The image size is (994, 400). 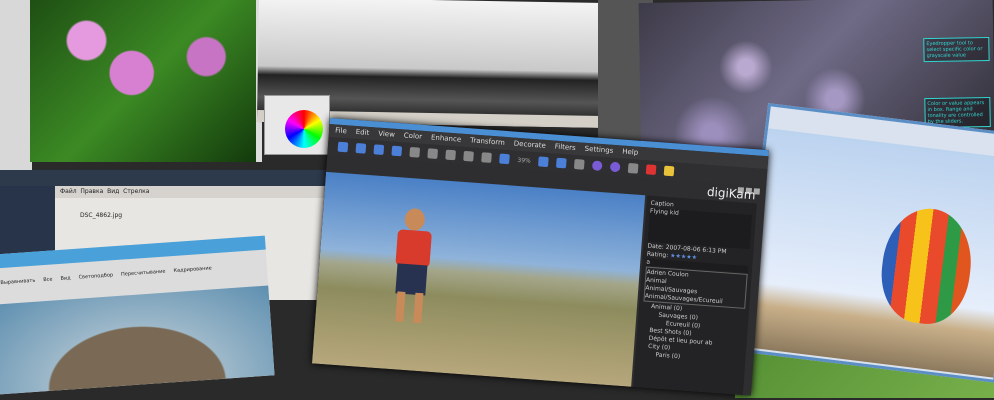 What do you see at coordinates (143, 273) in the screenshot?
I see `tool-button: Пересчитывание` at bounding box center [143, 273].